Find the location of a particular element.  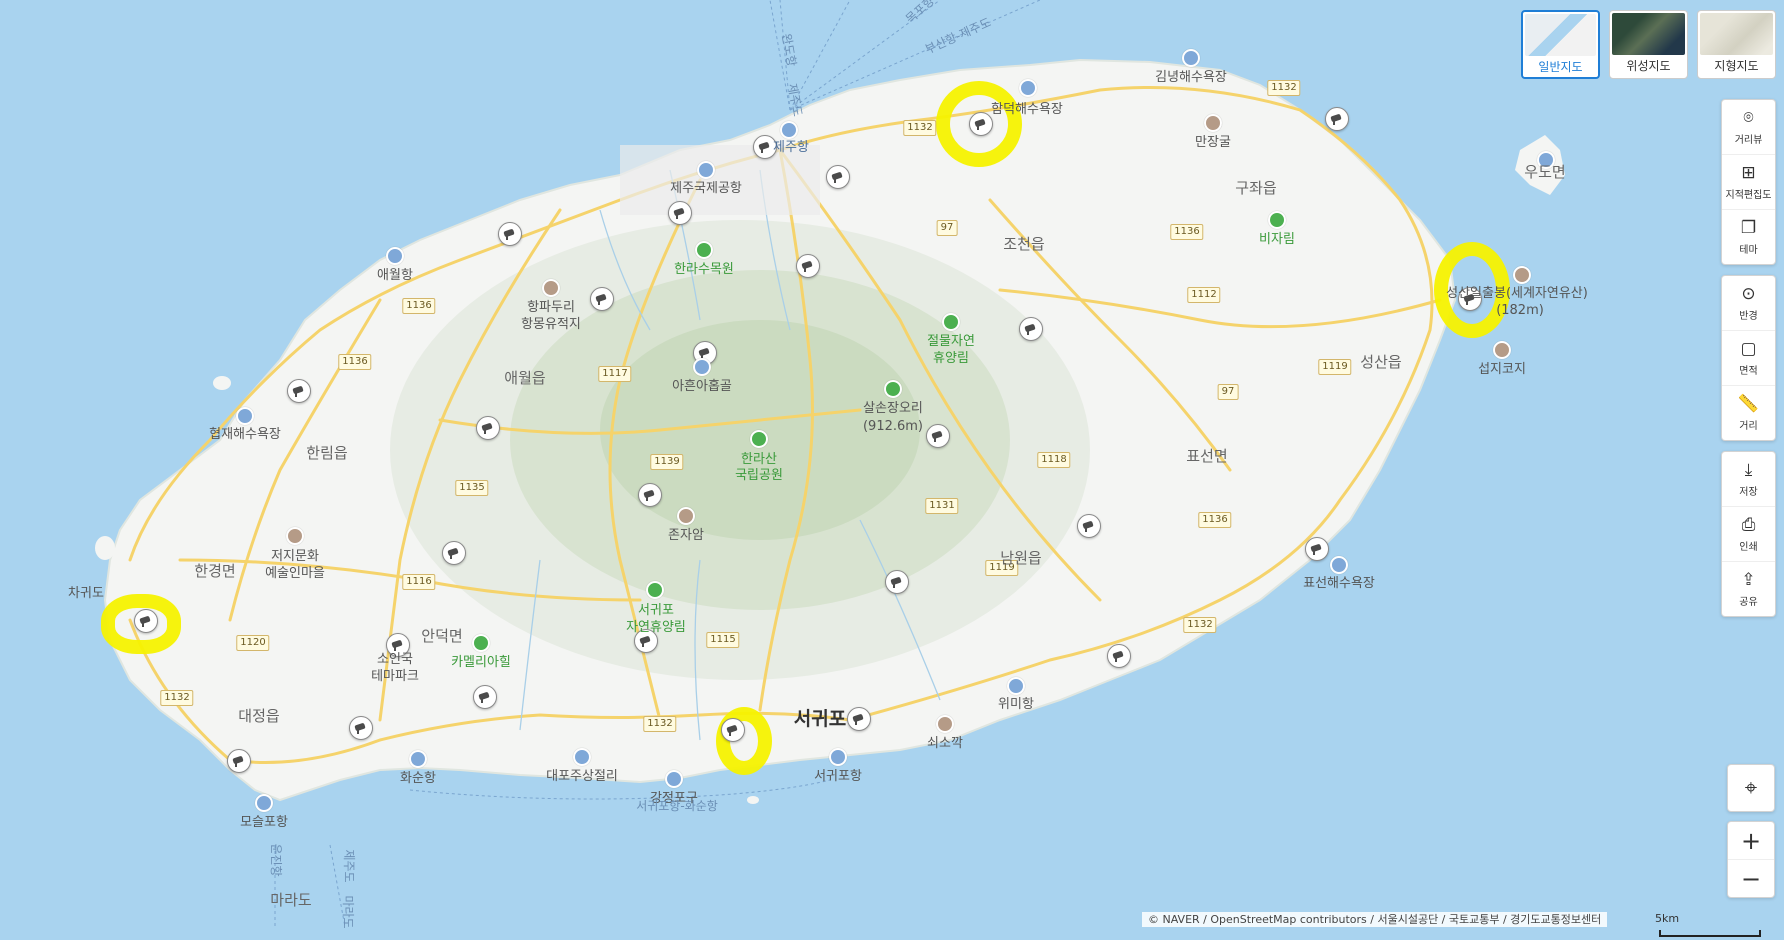

map-label: 표선해수욕장 is located at coordinates (1339, 584).